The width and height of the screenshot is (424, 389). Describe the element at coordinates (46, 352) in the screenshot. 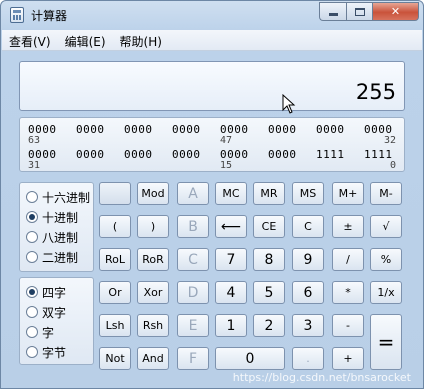

I see `radio-byte: 字节` at that location.